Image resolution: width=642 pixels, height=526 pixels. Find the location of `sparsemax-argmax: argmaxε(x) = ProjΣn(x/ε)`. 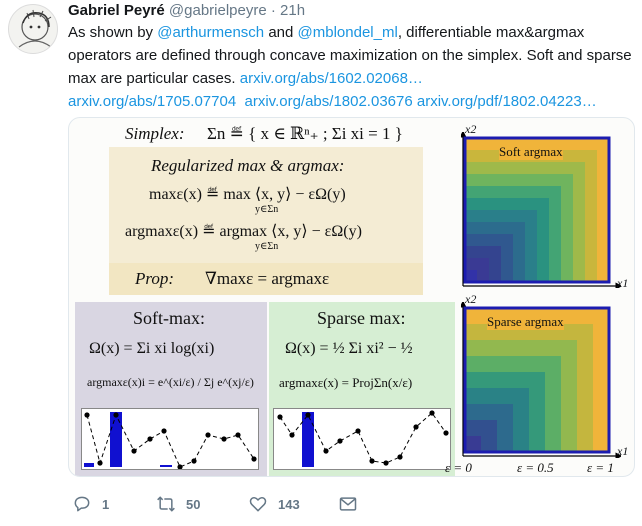

sparsemax-argmax: argmaxε(x) = ProjΣn(x/ε) is located at coordinates (346, 382).